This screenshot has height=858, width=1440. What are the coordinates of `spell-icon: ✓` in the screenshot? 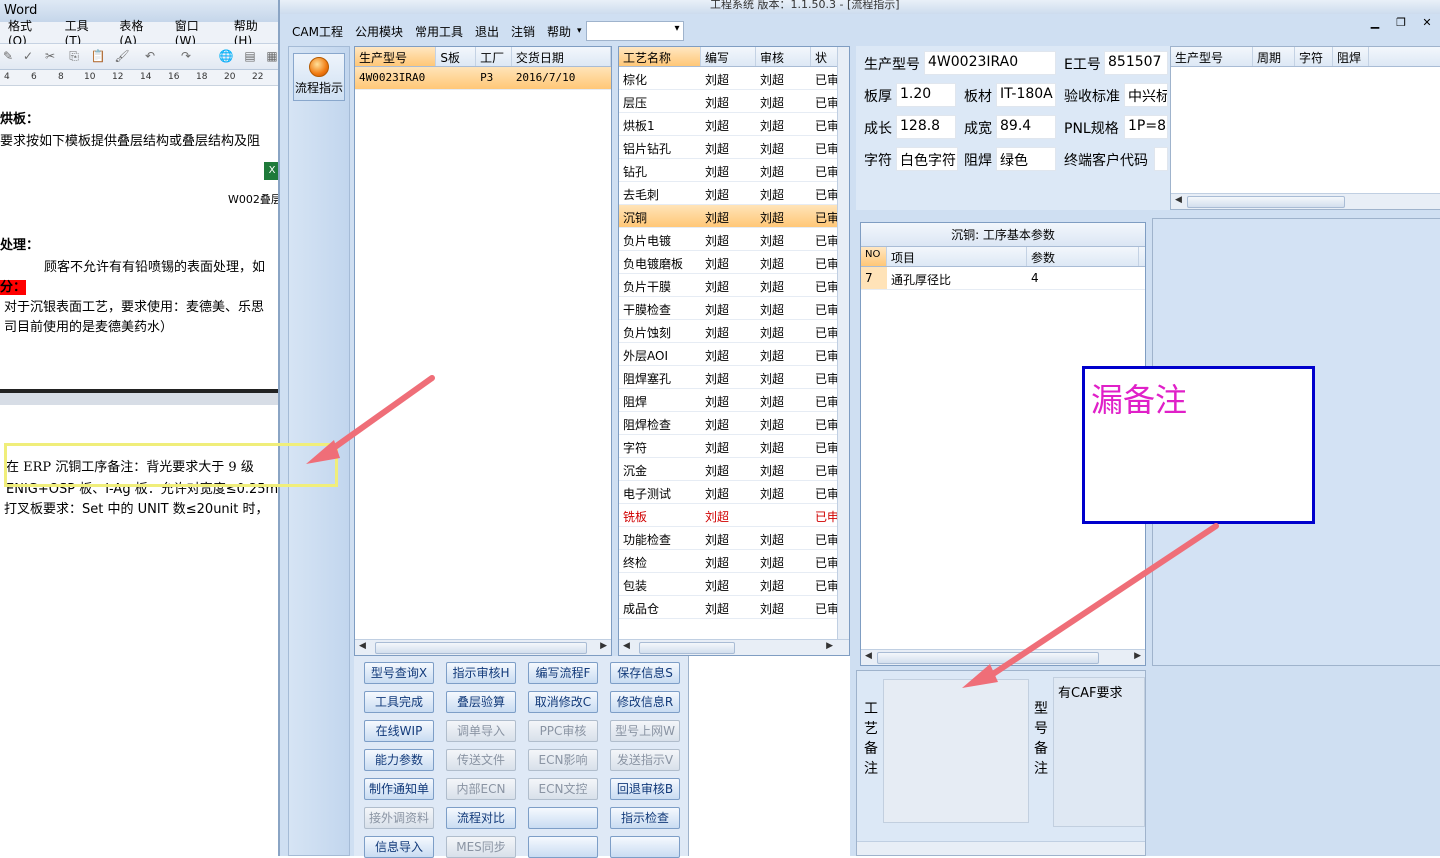 It's located at (28, 57).